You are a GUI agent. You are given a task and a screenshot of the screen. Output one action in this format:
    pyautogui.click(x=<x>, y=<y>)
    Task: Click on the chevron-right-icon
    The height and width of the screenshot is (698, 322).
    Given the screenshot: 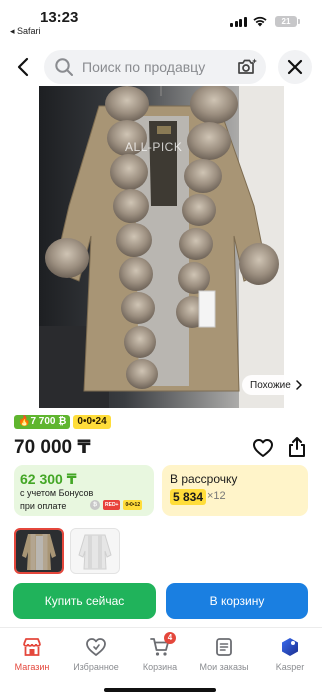 What is the action you would take?
    pyautogui.click(x=299, y=385)
    